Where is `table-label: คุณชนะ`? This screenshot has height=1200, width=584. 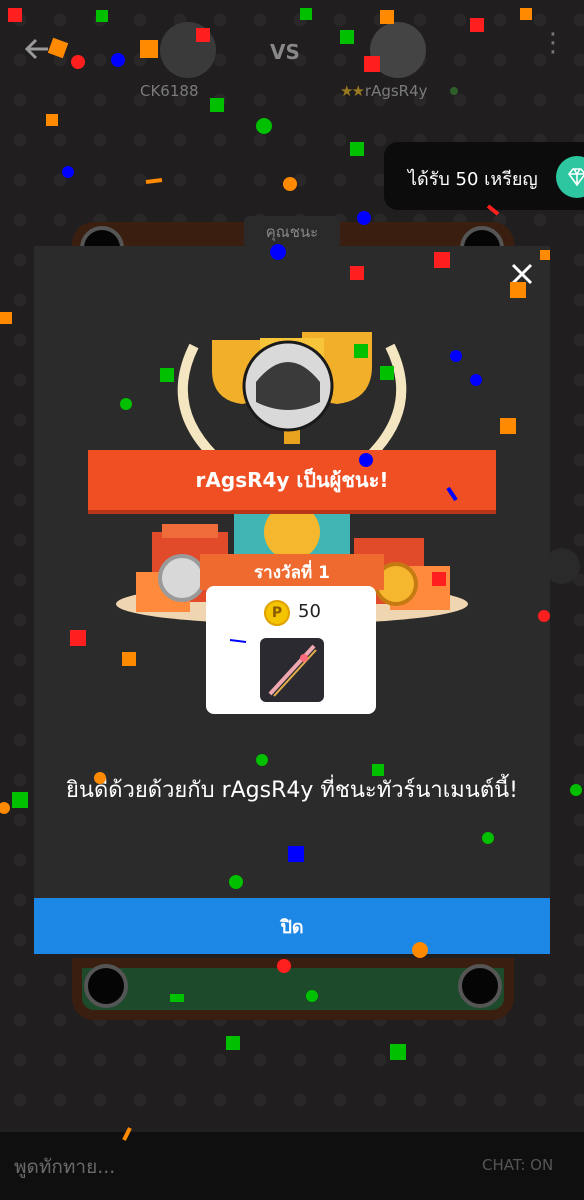 table-label: คุณชนะ is located at coordinates (292, 232).